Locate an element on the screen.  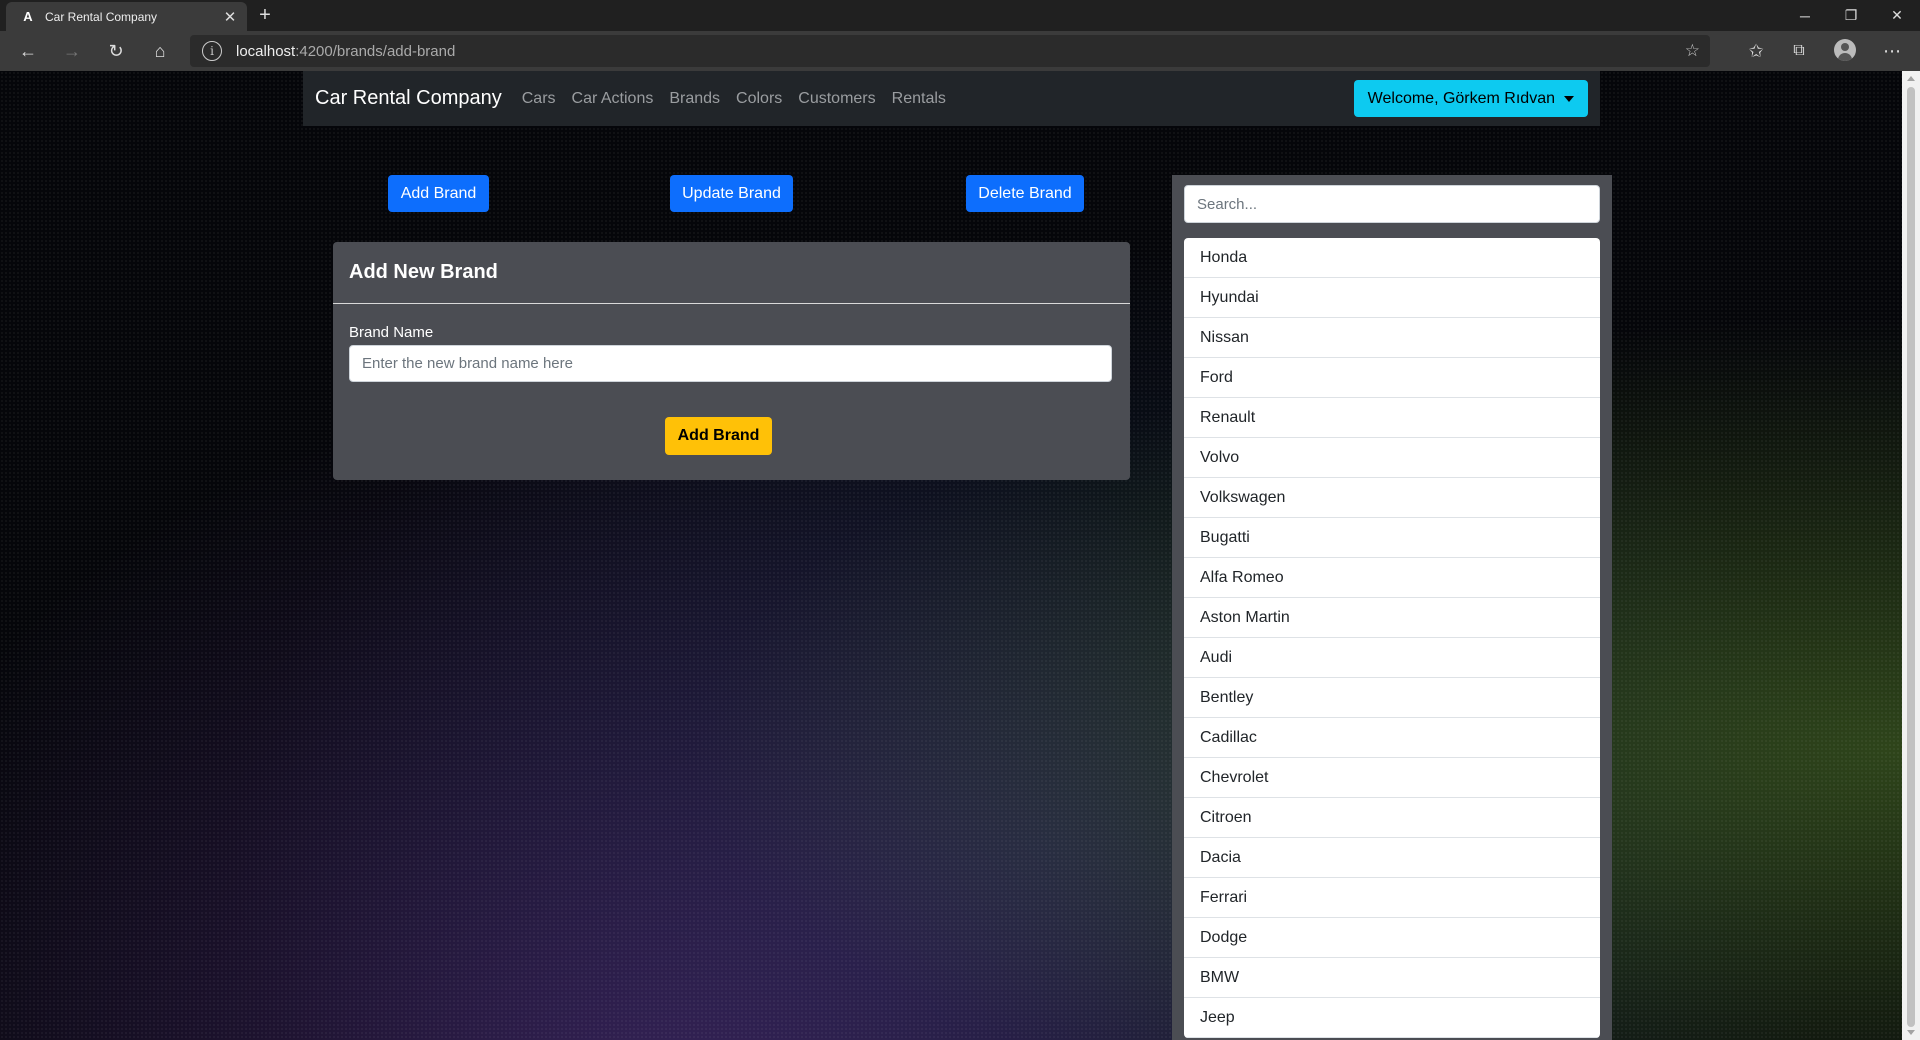
angular-icon: A is located at coordinates (28, 16).